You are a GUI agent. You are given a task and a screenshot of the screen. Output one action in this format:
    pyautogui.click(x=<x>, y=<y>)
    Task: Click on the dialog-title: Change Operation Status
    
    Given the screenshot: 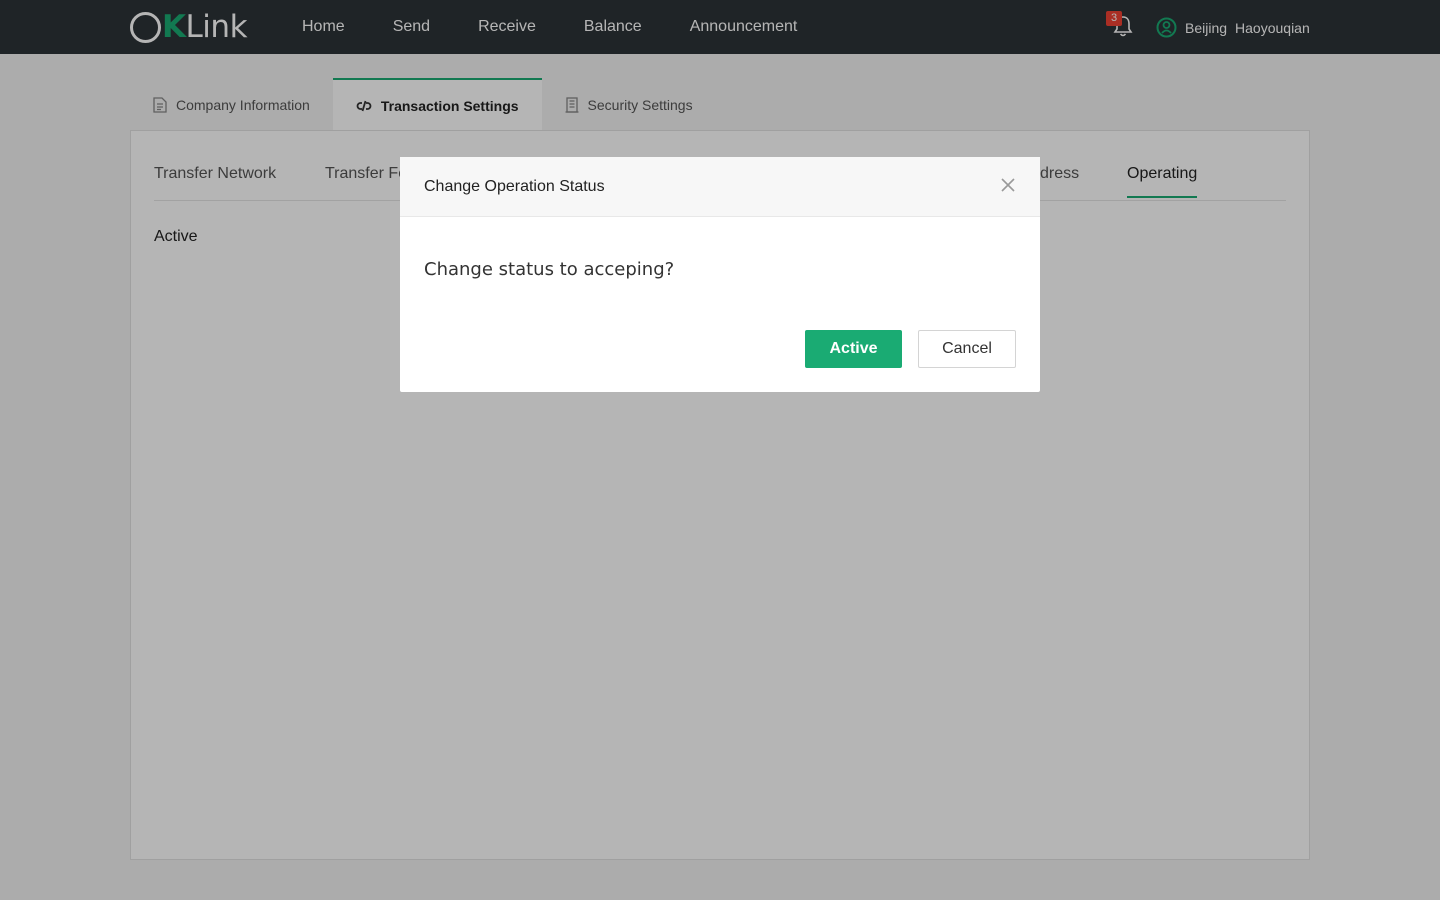 What is the action you would take?
    pyautogui.click(x=514, y=186)
    